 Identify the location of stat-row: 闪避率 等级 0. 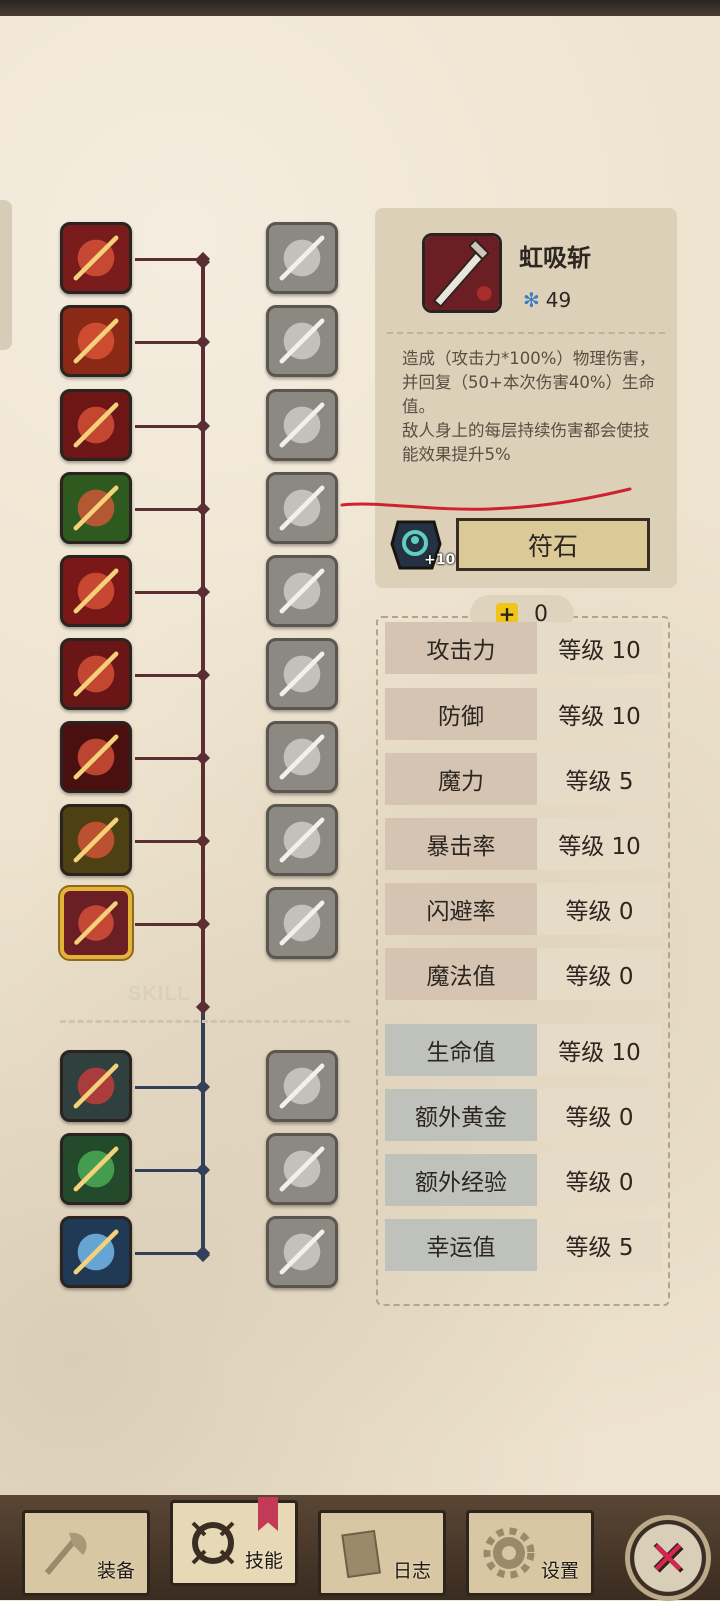
(523, 909).